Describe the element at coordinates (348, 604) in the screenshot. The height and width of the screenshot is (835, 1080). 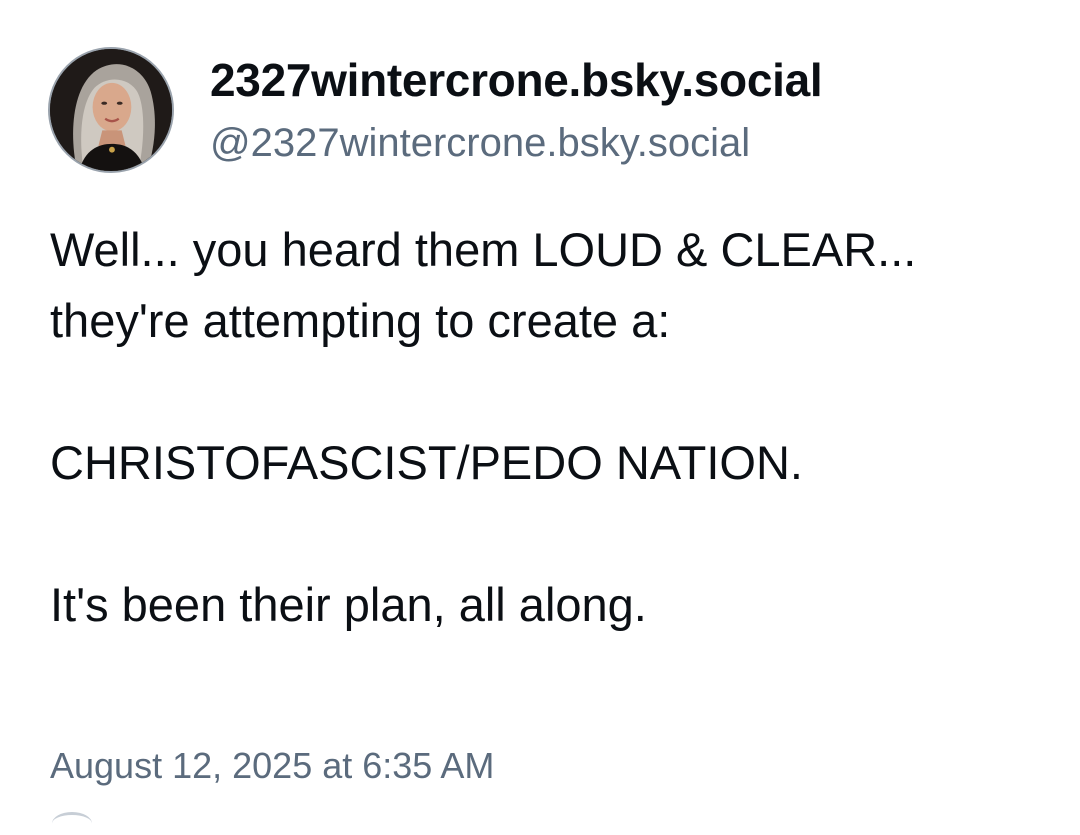
I see `post-text-paragraph: It's been their plan, all along.` at that location.